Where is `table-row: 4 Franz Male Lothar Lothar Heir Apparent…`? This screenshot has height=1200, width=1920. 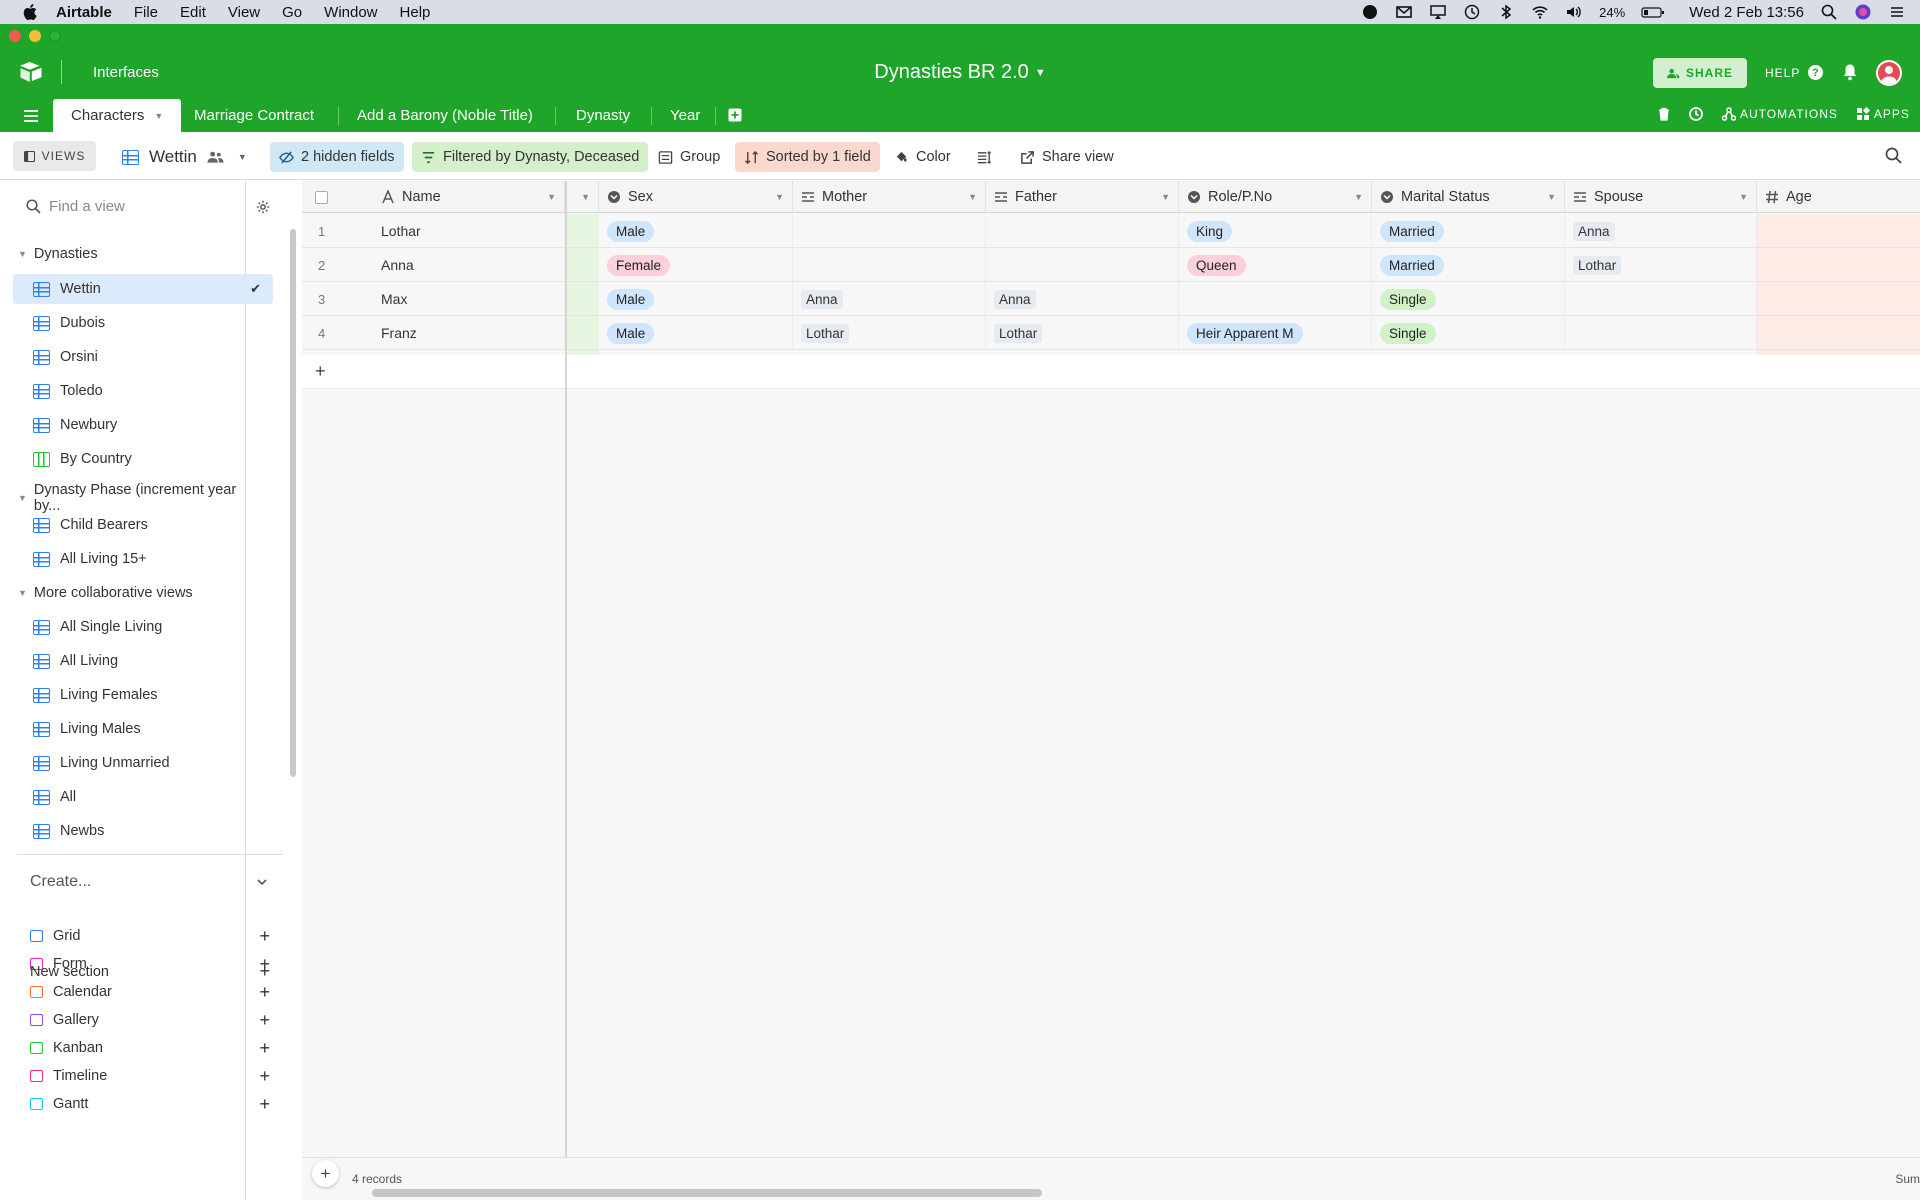 table-row: 4 Franz Male Lothar Lothar Heir Apparent… is located at coordinates (1111, 333).